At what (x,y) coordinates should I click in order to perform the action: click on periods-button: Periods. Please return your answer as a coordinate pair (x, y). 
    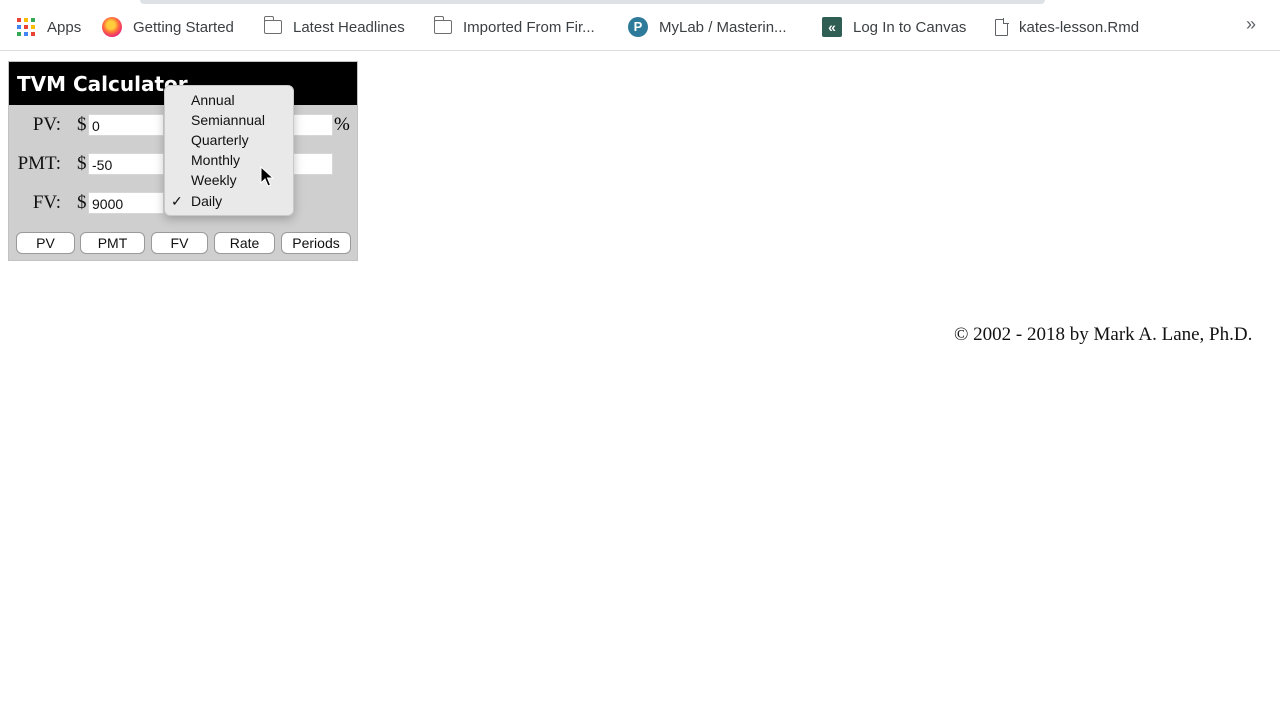
    Looking at the image, I should click on (316, 243).